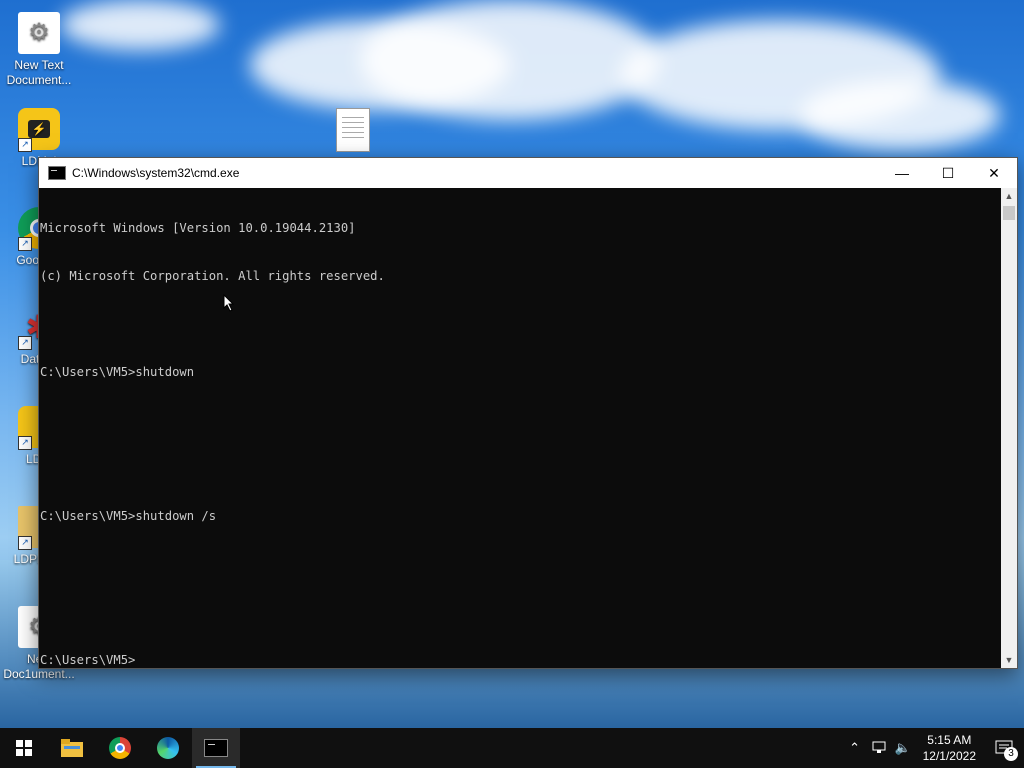 This screenshot has width=1024, height=768. I want to click on chevron-up-icon: ⌃, so click(855, 748).